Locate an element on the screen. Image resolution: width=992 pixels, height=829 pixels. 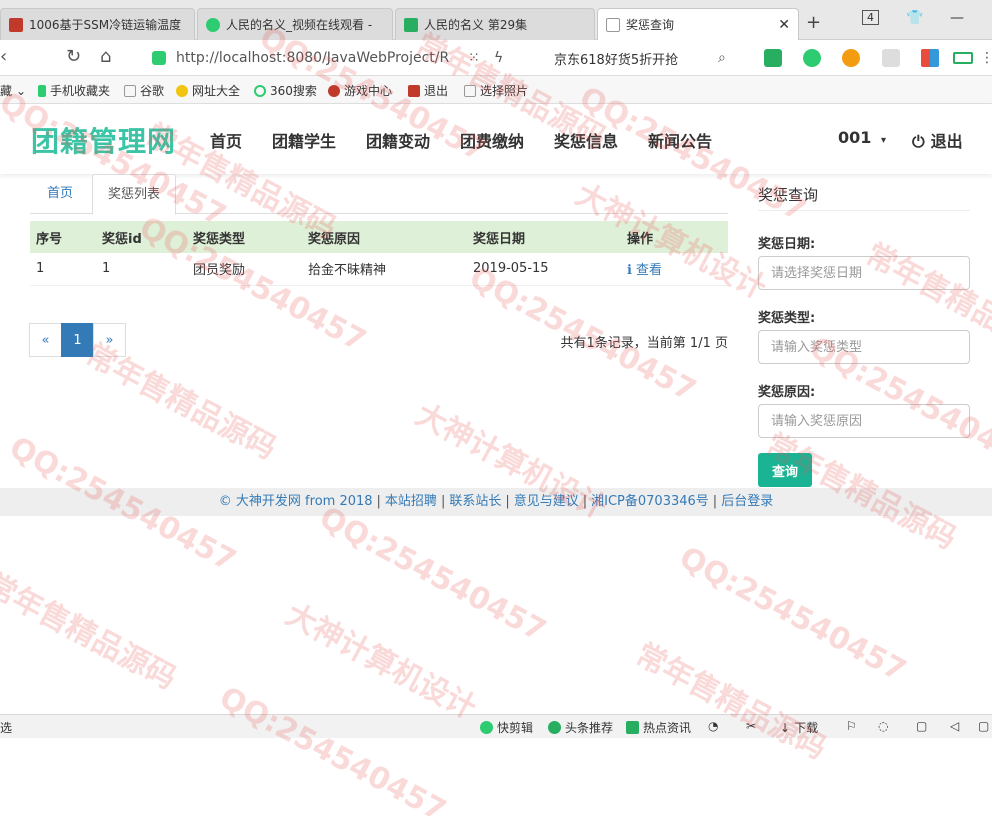
battery-icon is located at coordinates (963, 58).